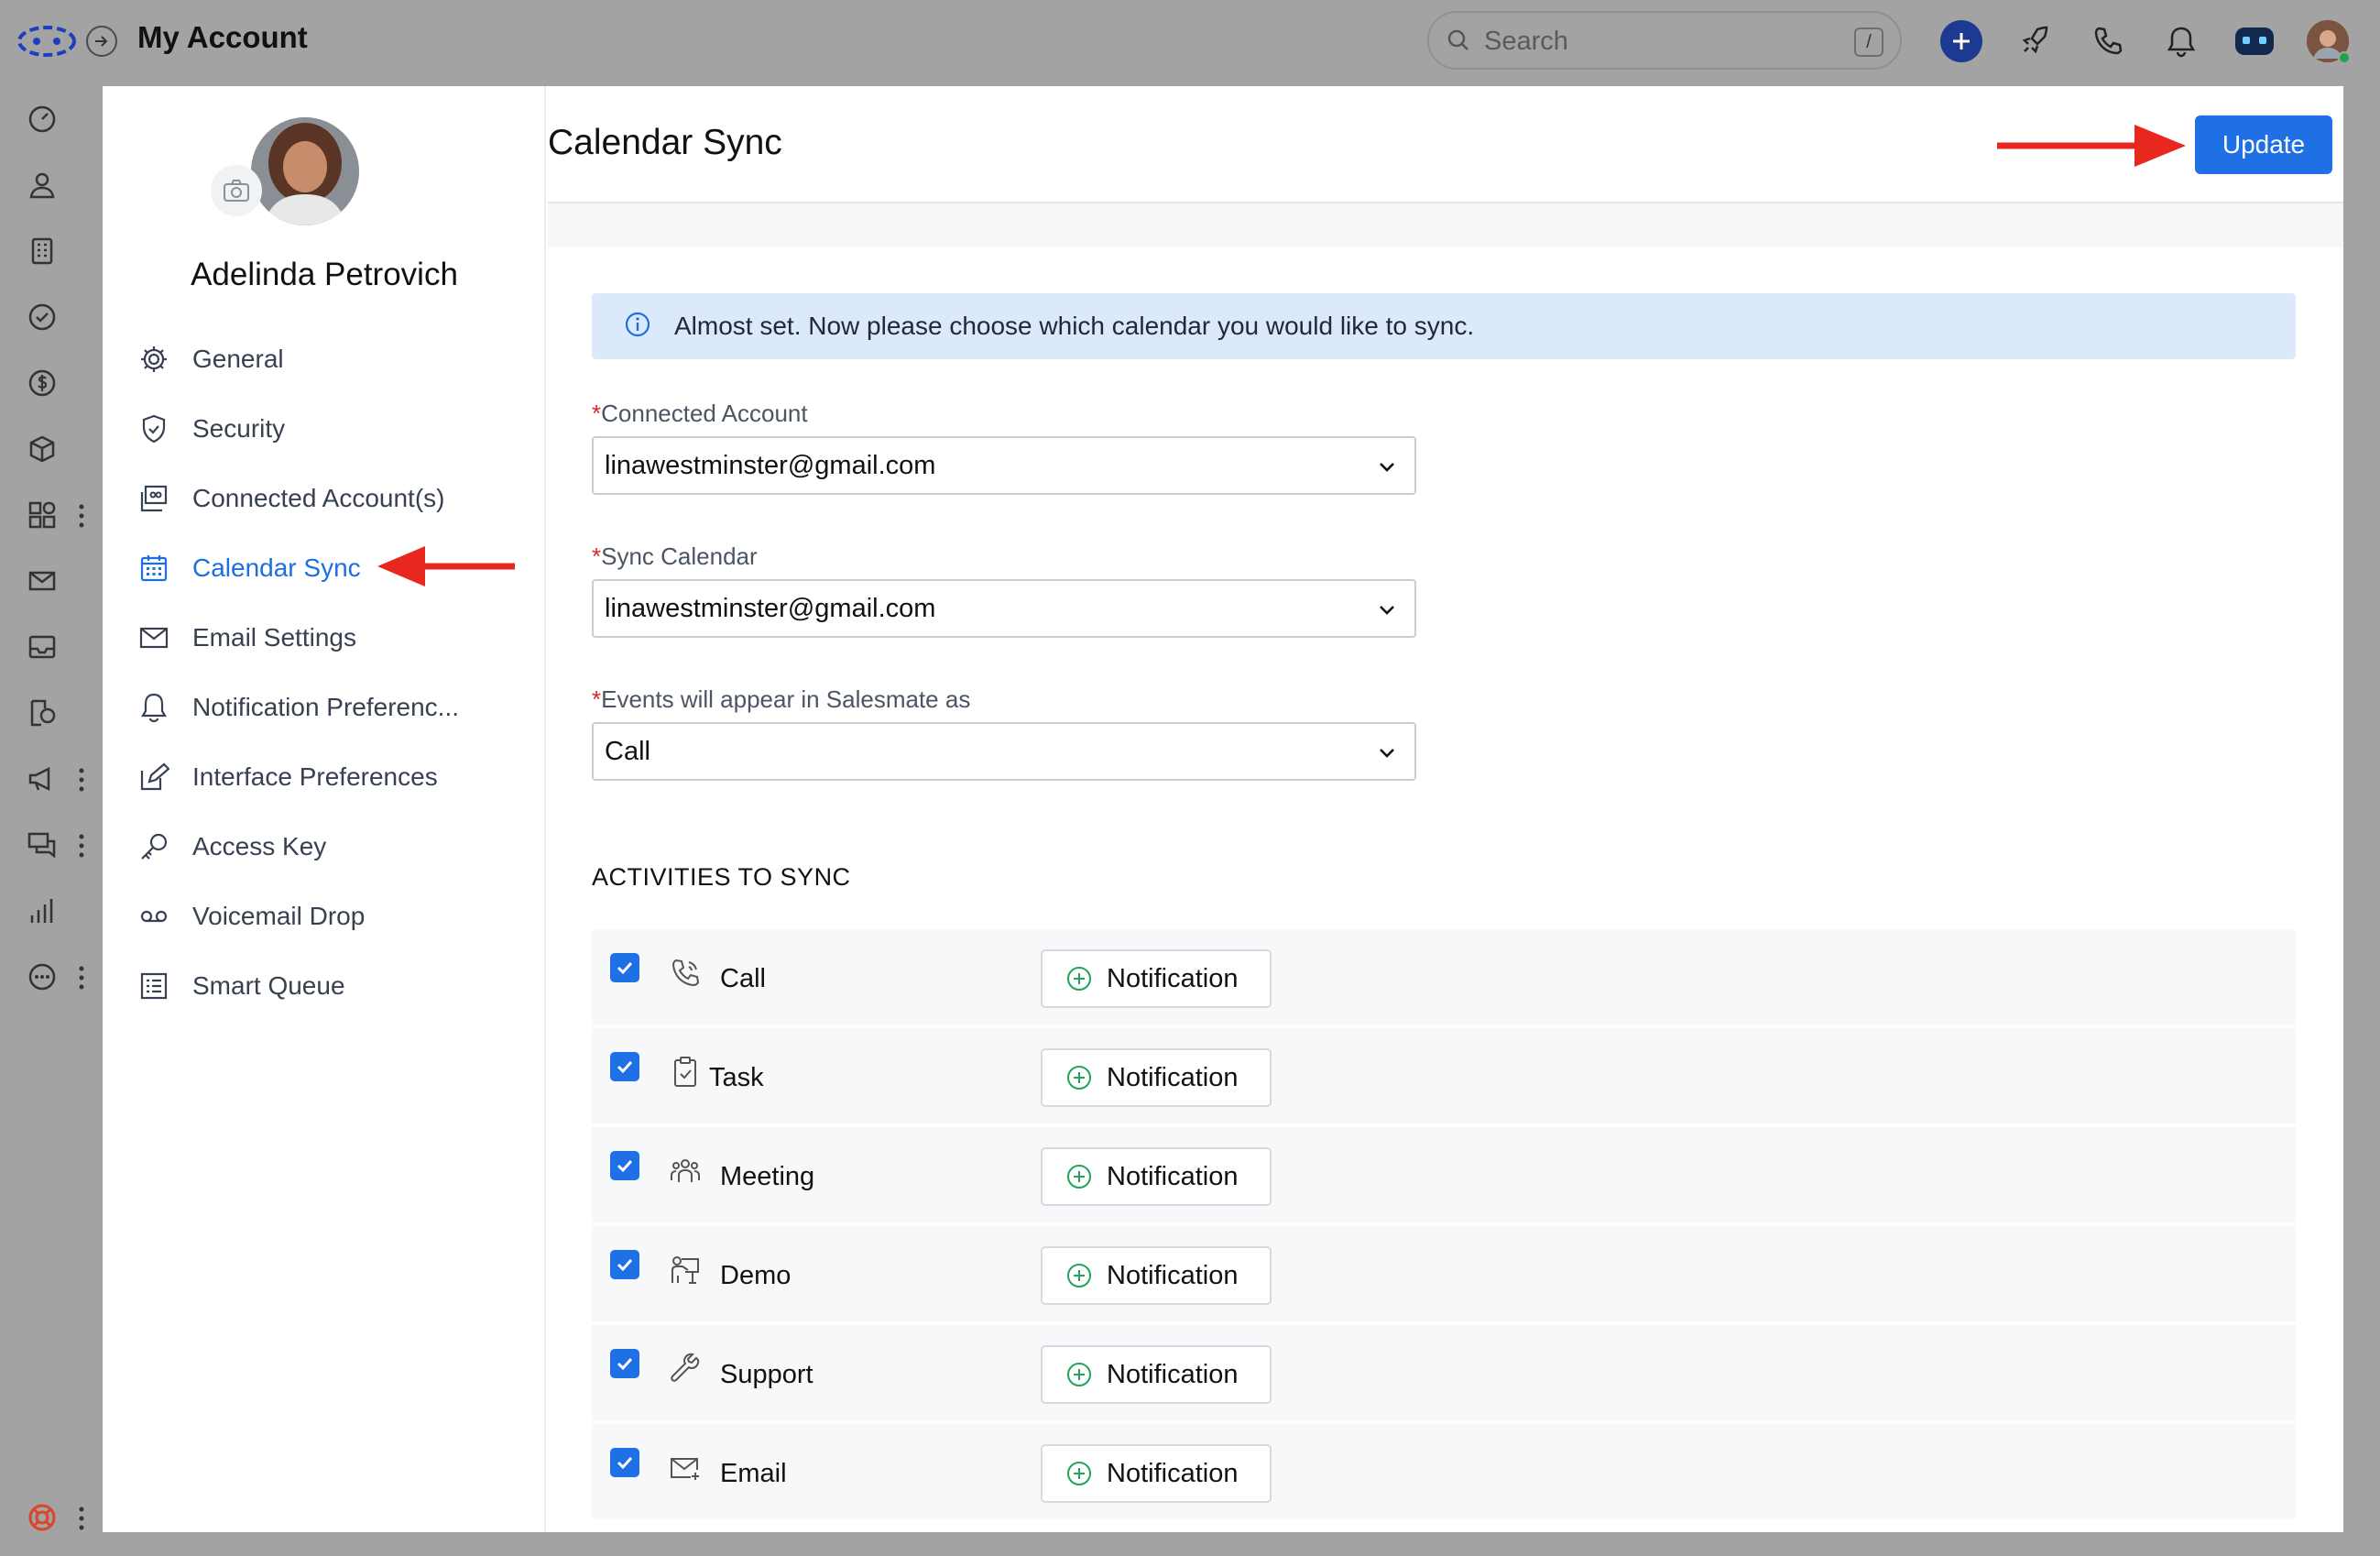  What do you see at coordinates (2181, 41) in the screenshot?
I see `bell-icon` at bounding box center [2181, 41].